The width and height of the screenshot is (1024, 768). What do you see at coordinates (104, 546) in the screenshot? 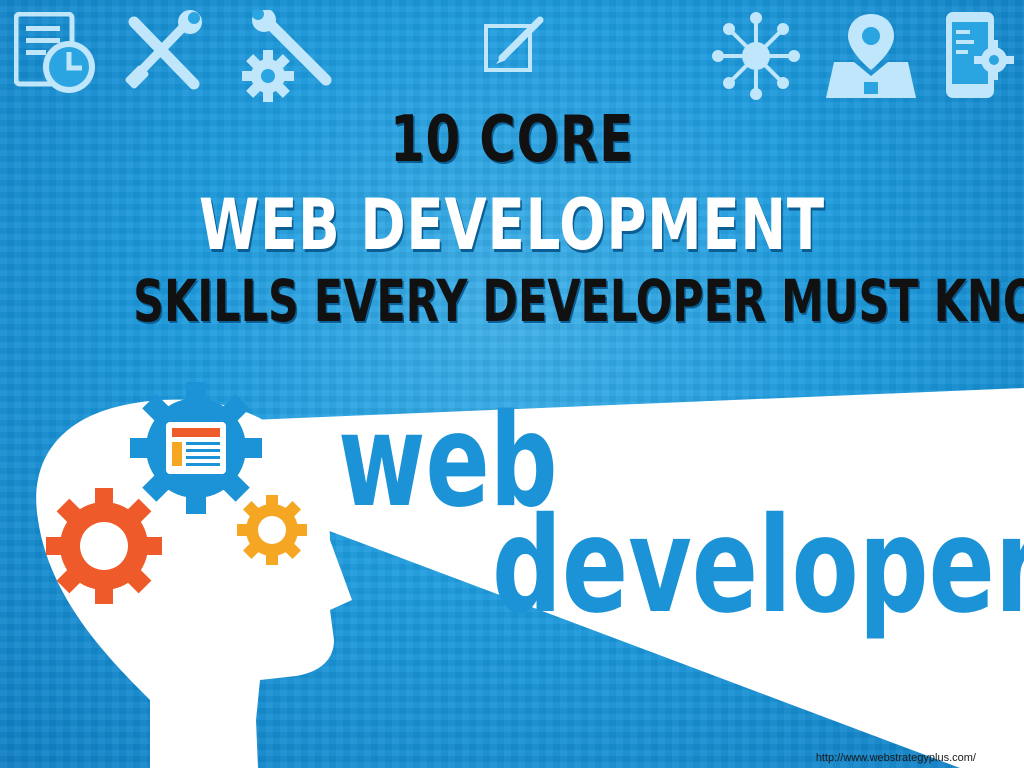
I see `gear-red-icon` at bounding box center [104, 546].